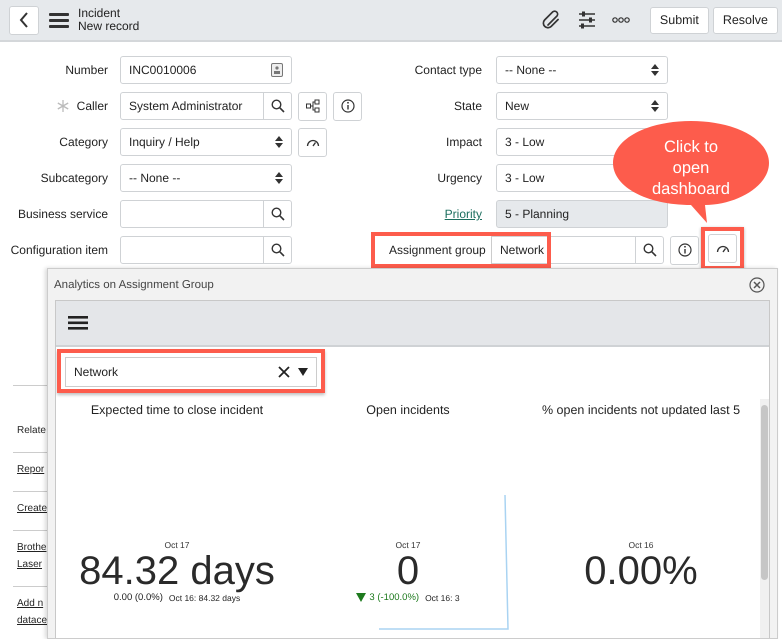 The height and width of the screenshot is (639, 782). I want to click on related-link: Create, so click(32, 508).